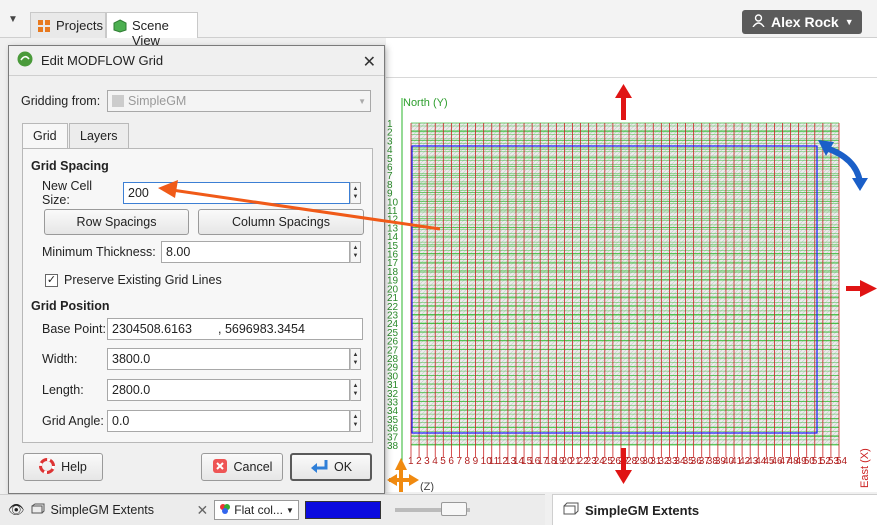 The image size is (877, 525). Describe the element at coordinates (355, 193) in the screenshot. I see `new-cell-size-spinner: ▲ ▼` at that location.